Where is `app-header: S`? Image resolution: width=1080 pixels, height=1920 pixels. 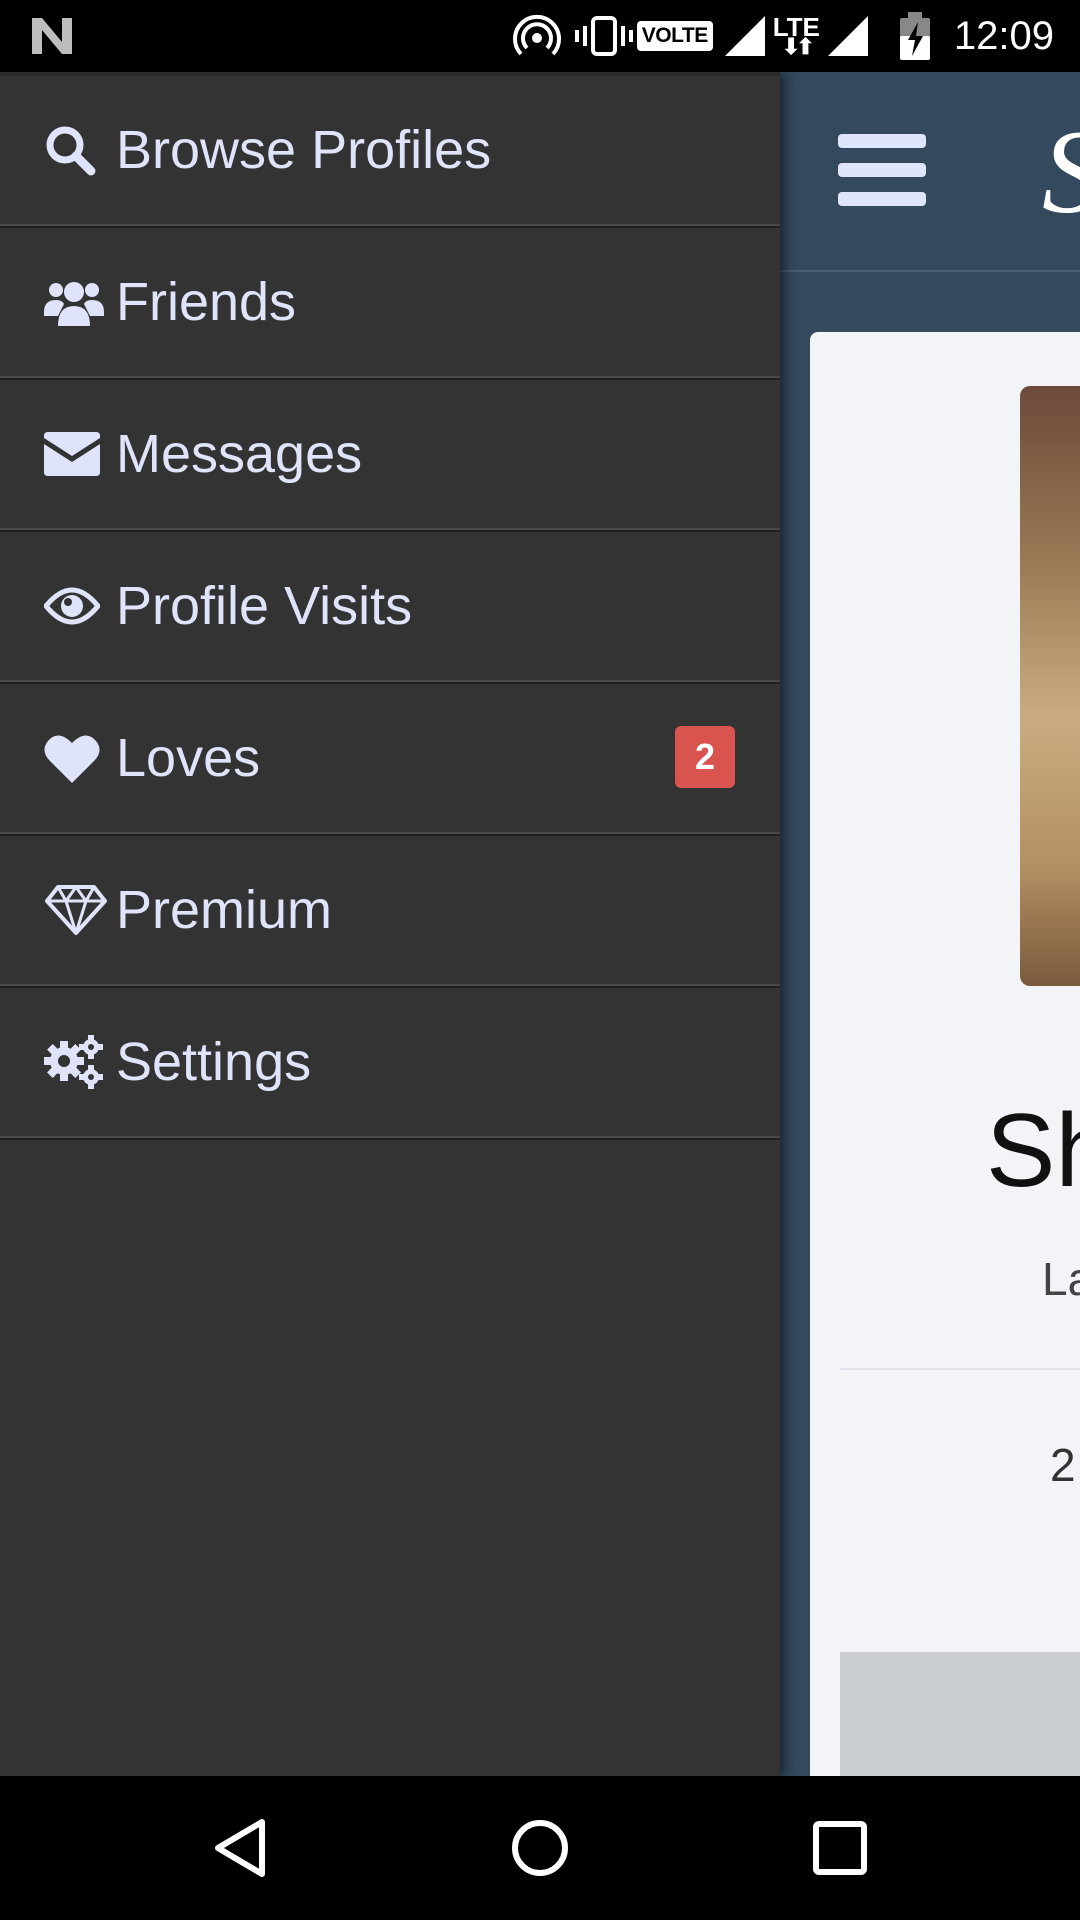 app-header: S is located at coordinates (930, 172).